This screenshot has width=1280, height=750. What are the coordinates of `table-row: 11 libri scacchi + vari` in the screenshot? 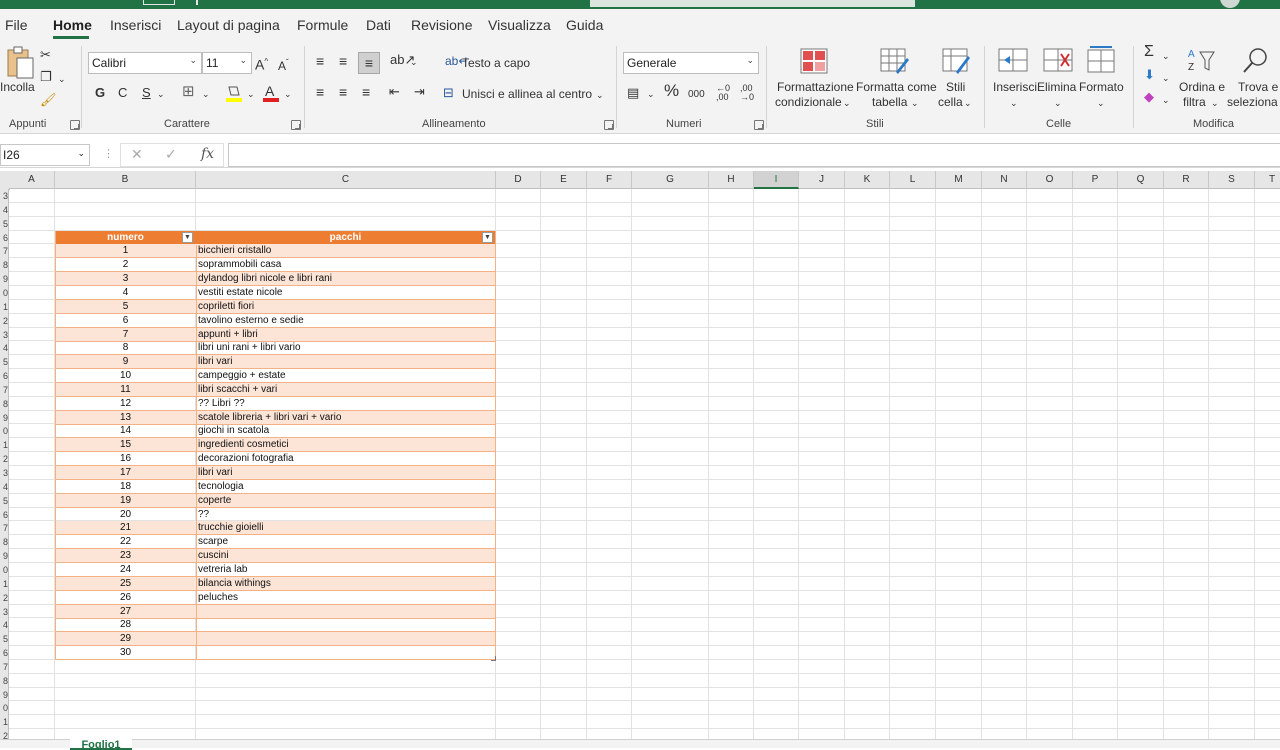 It's located at (275, 390).